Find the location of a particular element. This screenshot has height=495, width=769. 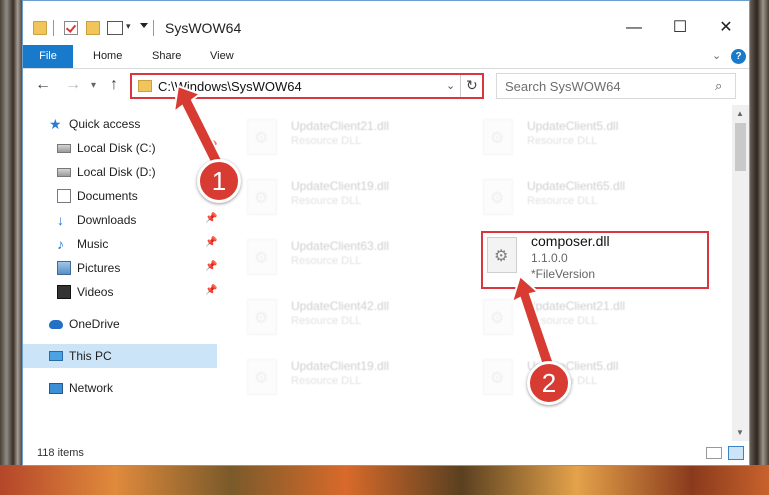

sidebar-item-network: Network is located at coordinates (129, 388).